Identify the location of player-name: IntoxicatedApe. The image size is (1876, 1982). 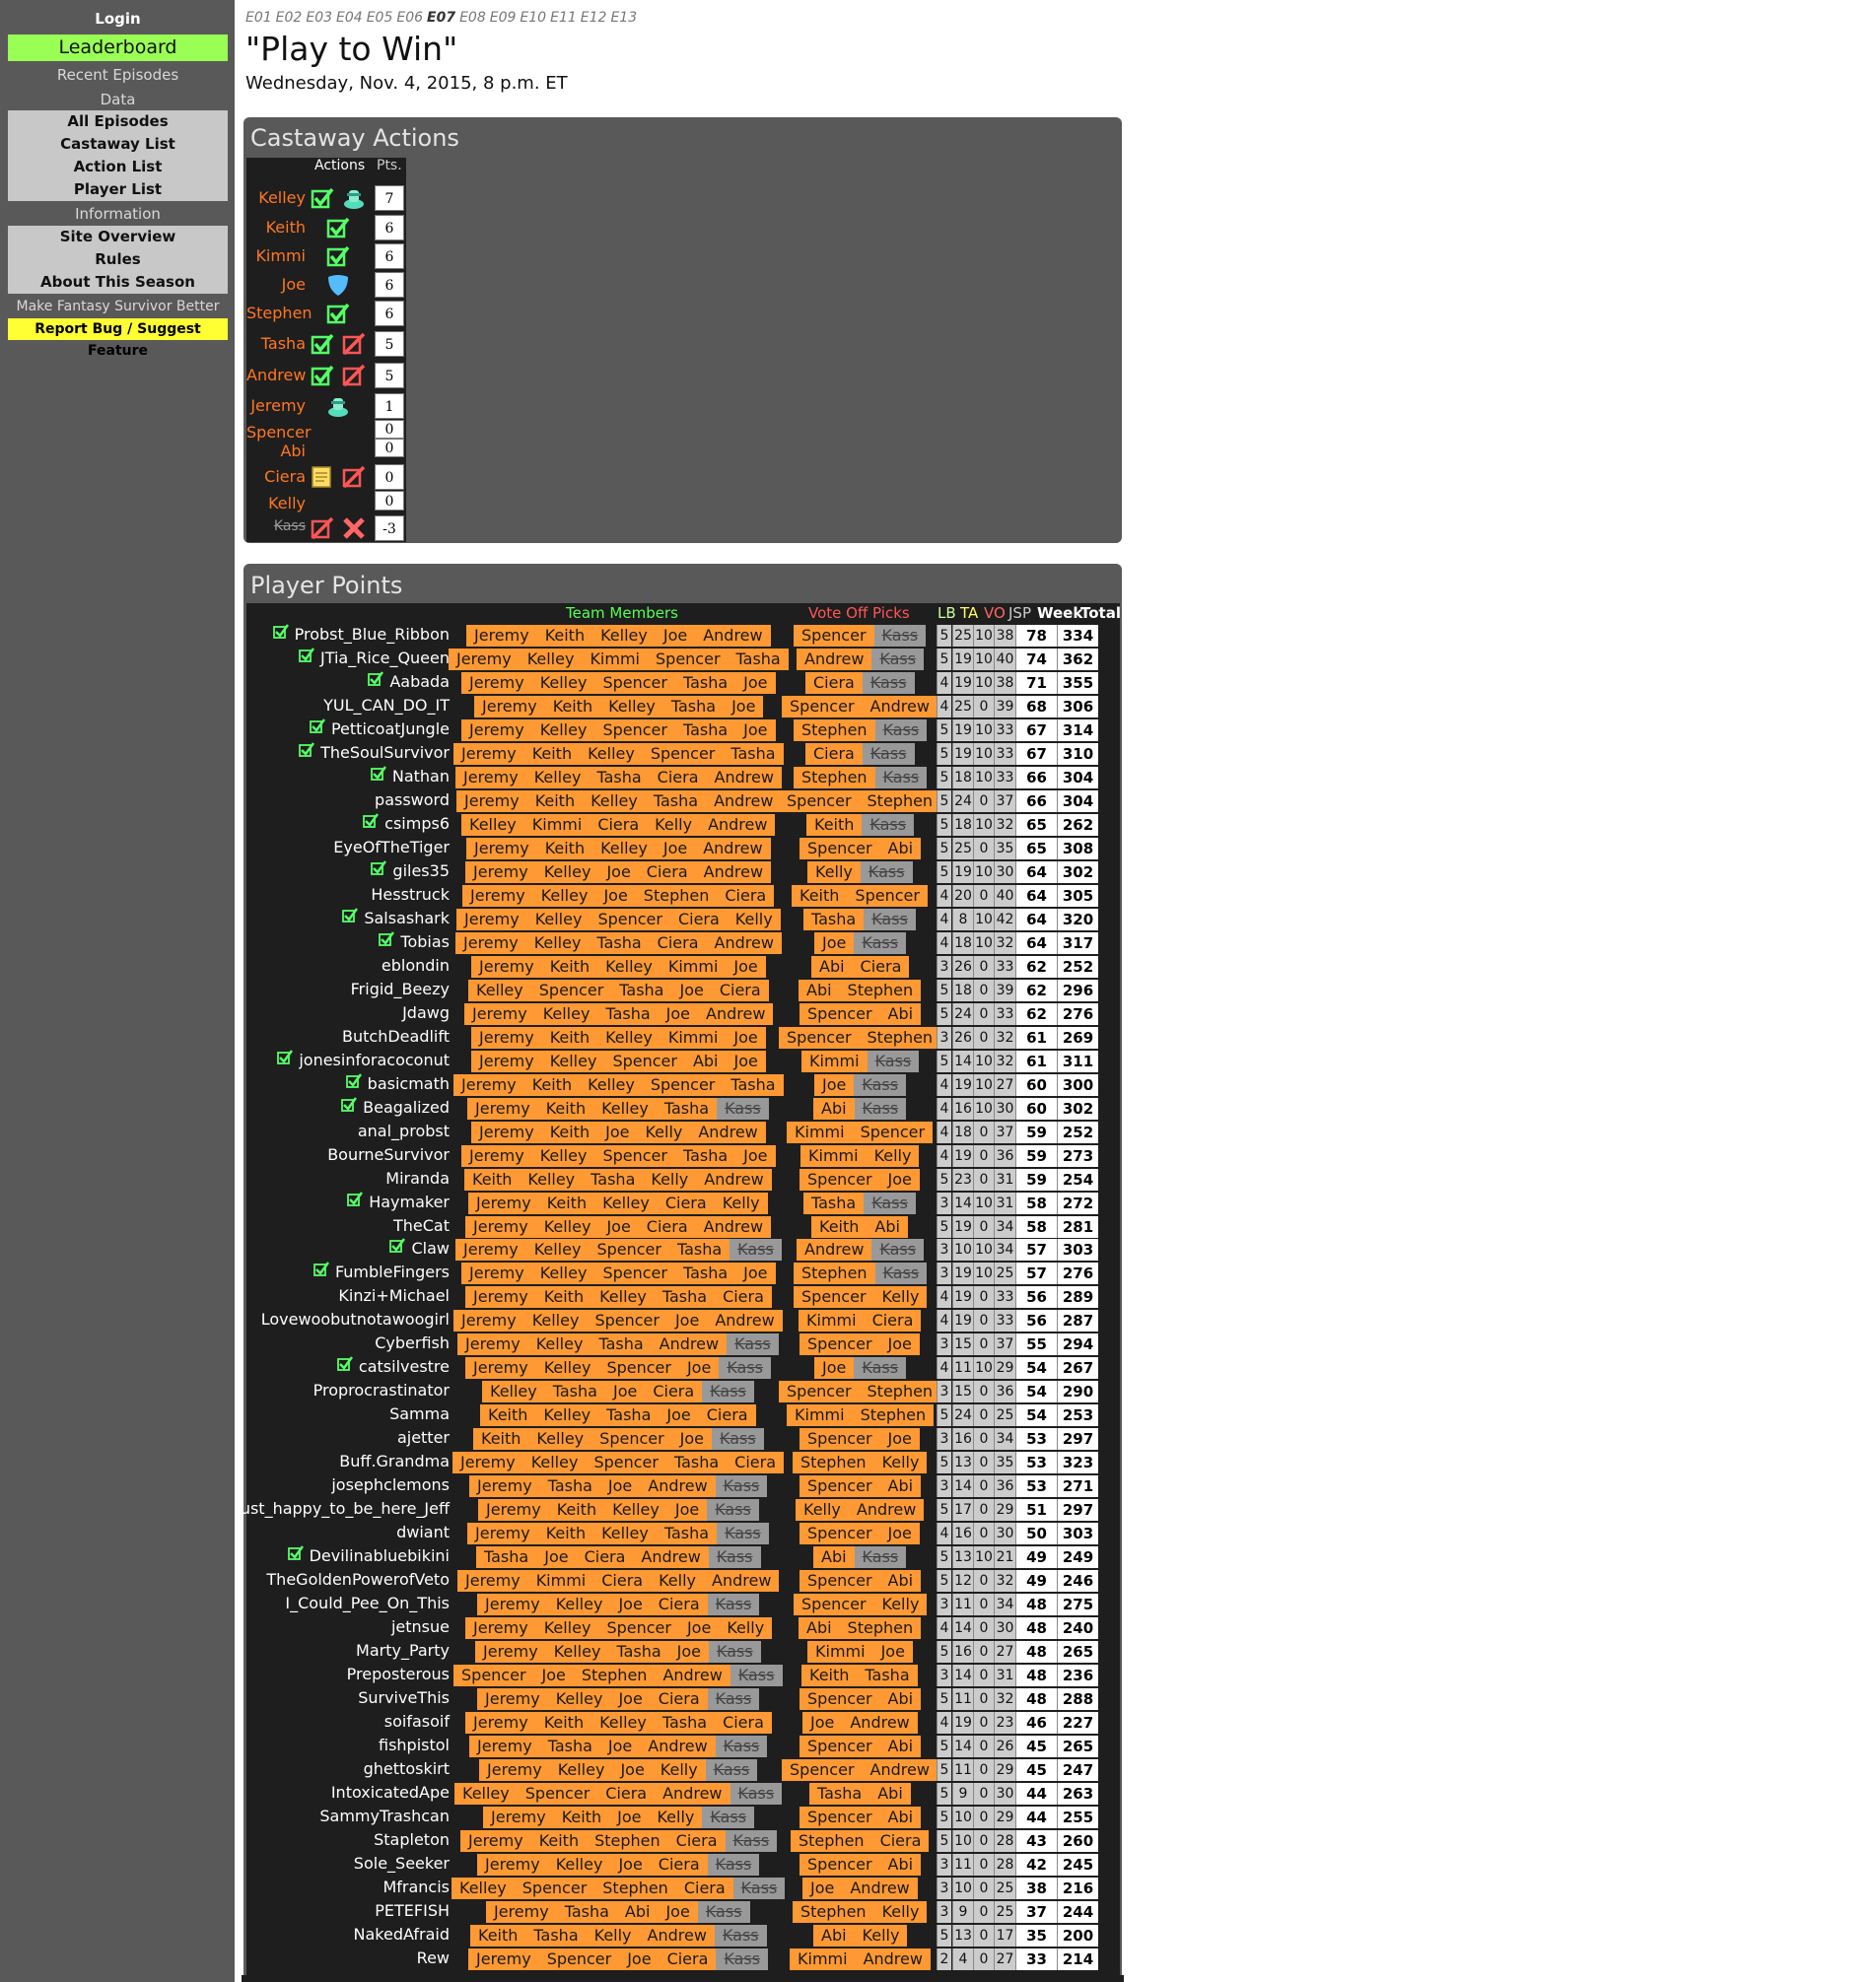
(390, 1792).